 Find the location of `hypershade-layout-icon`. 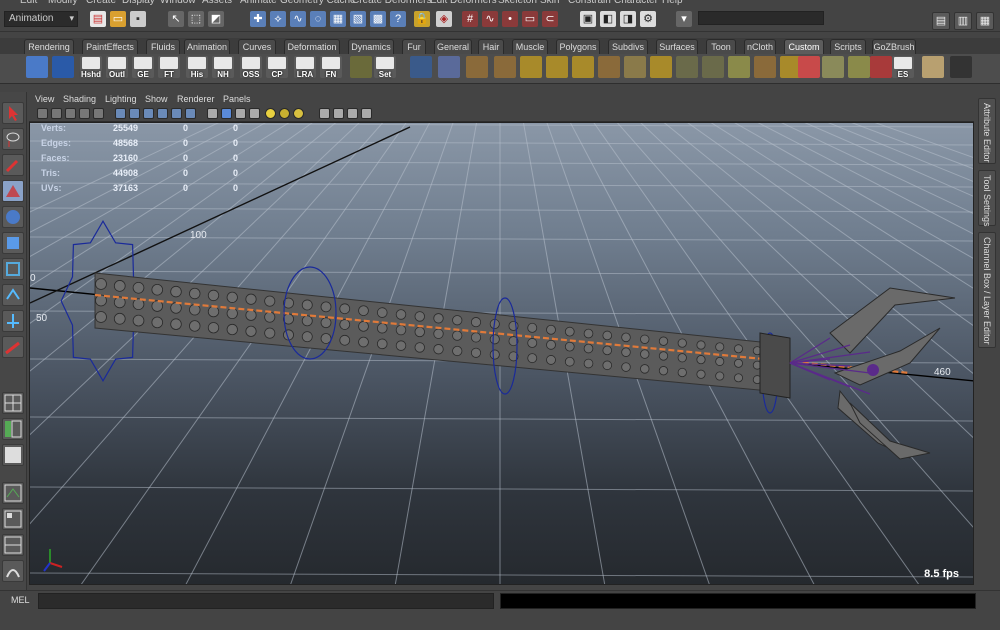

hypershade-layout-icon is located at coordinates (13, 519).